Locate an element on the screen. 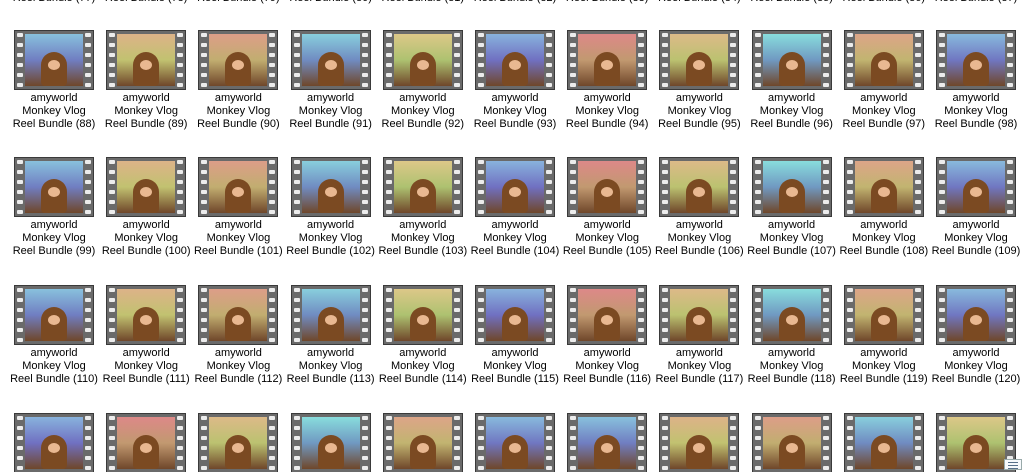 This screenshot has width=1024, height=472. details-view-icon is located at coordinates (1013, 464).